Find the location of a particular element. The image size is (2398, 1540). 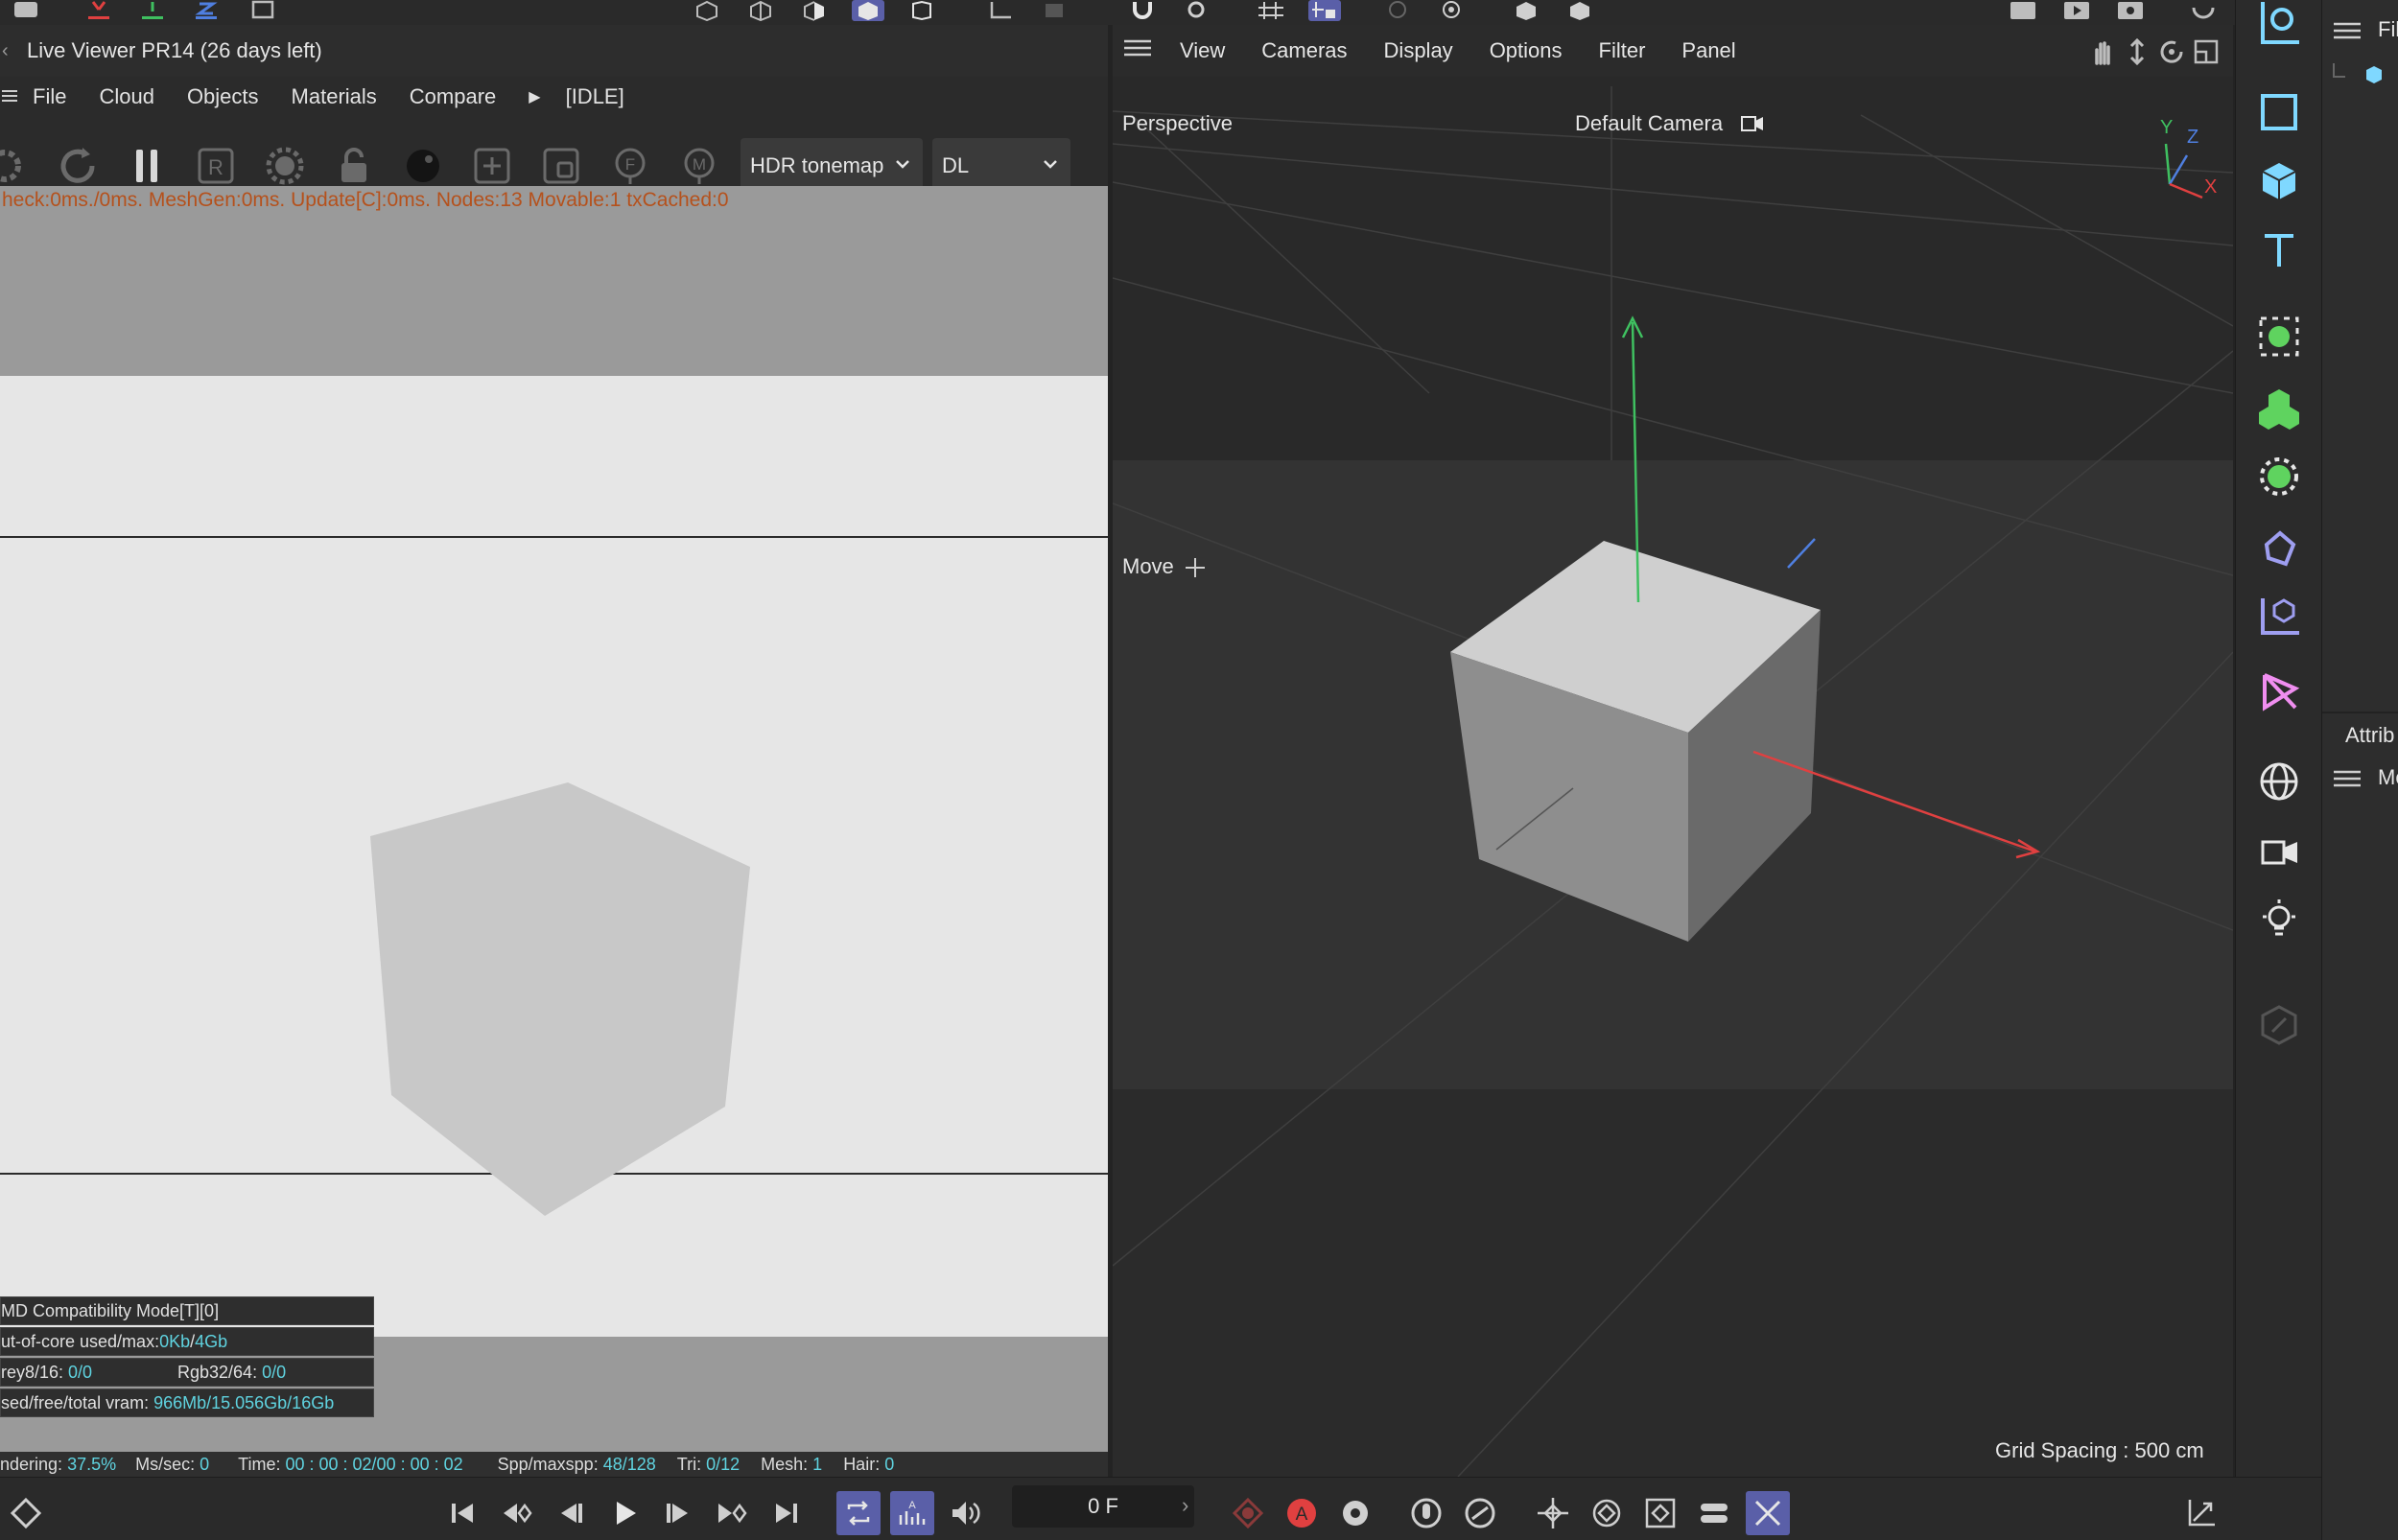

viewport-menu-view: View is located at coordinates (1202, 50).